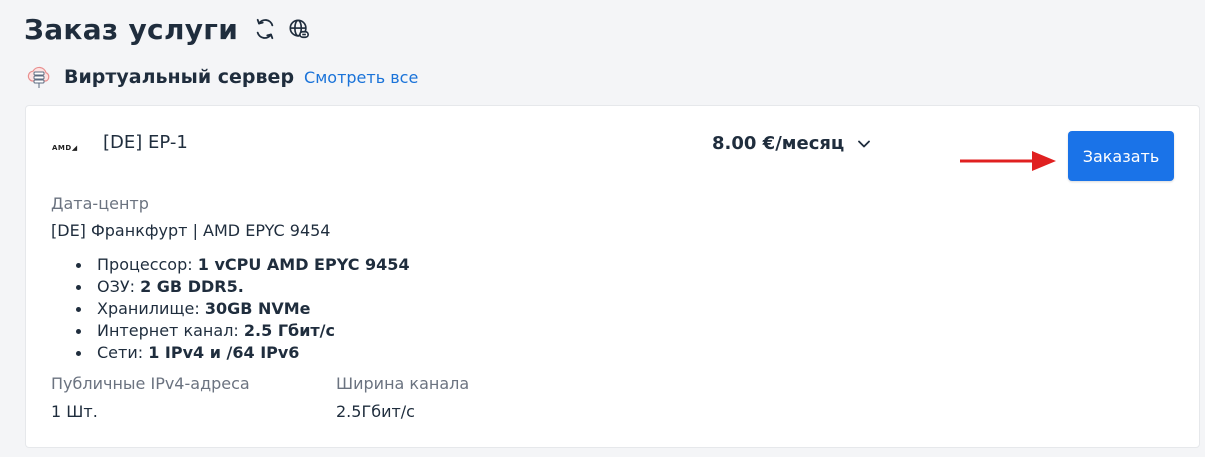 Image resolution: width=1205 pixels, height=457 pixels. Describe the element at coordinates (116, 286) in the screenshot. I see `spec-label: ОЗУ:` at that location.